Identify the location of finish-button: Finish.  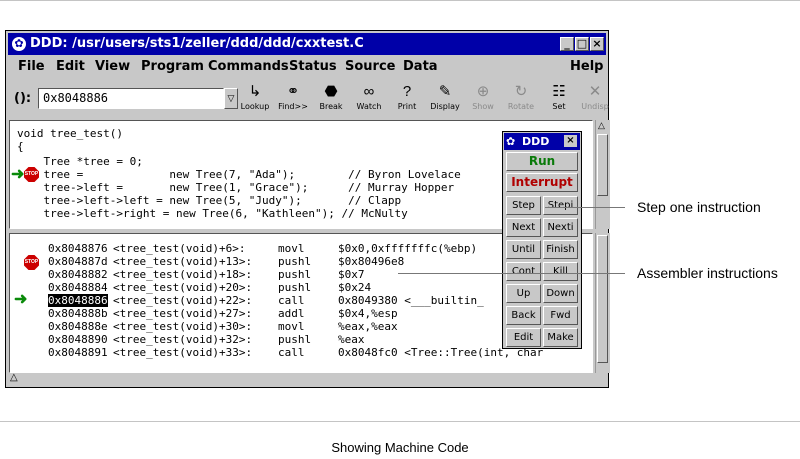
(560, 249).